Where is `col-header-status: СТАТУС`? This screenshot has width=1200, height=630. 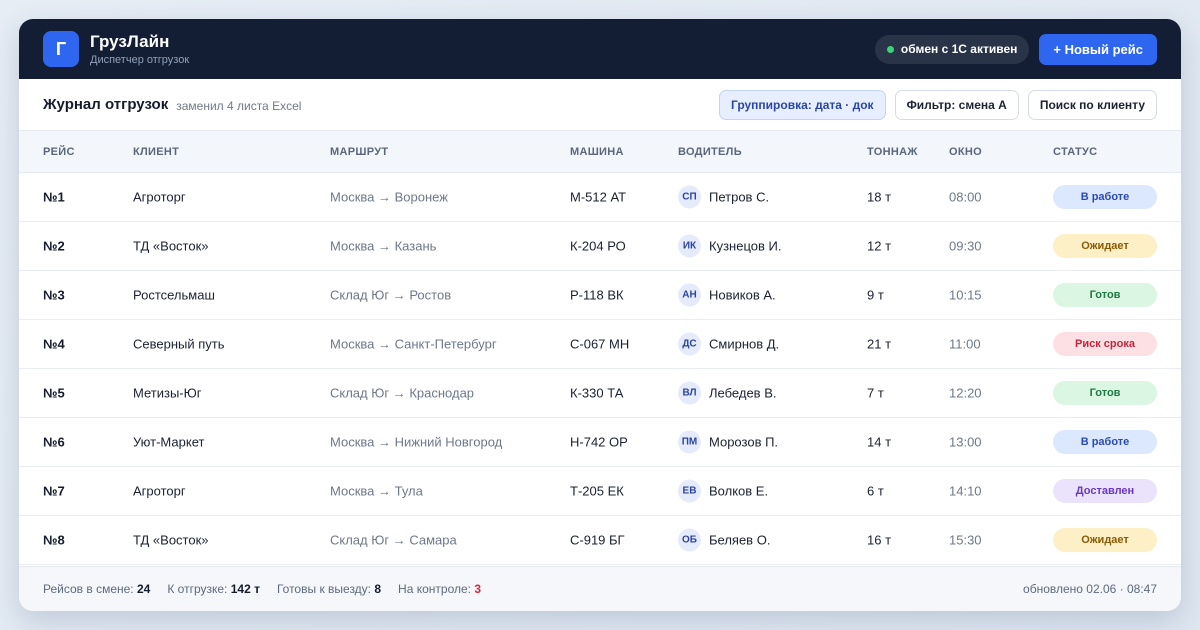
col-header-status: СТАТУС is located at coordinates (1075, 152).